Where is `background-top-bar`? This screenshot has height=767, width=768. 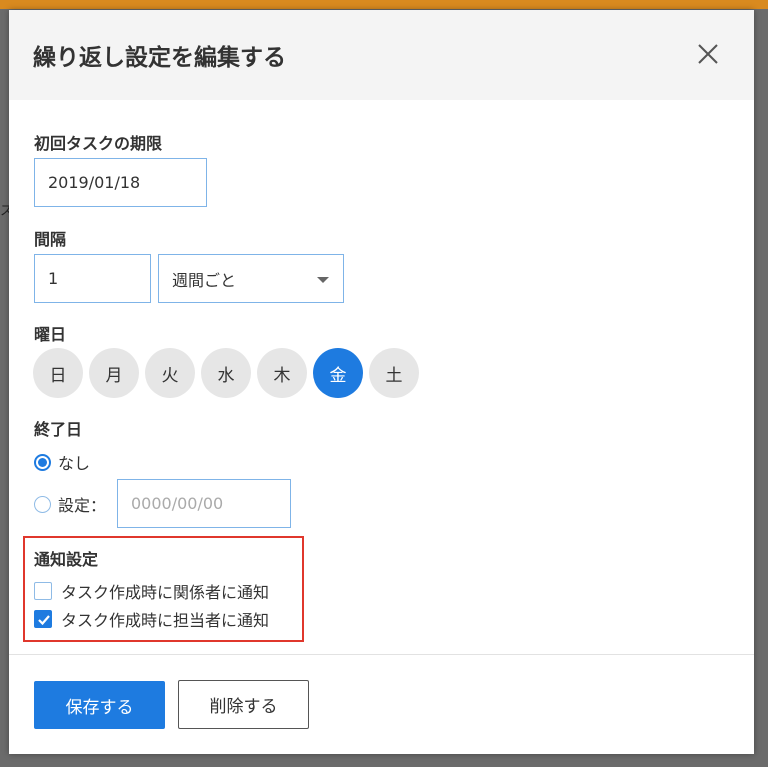
background-top-bar is located at coordinates (384, 4).